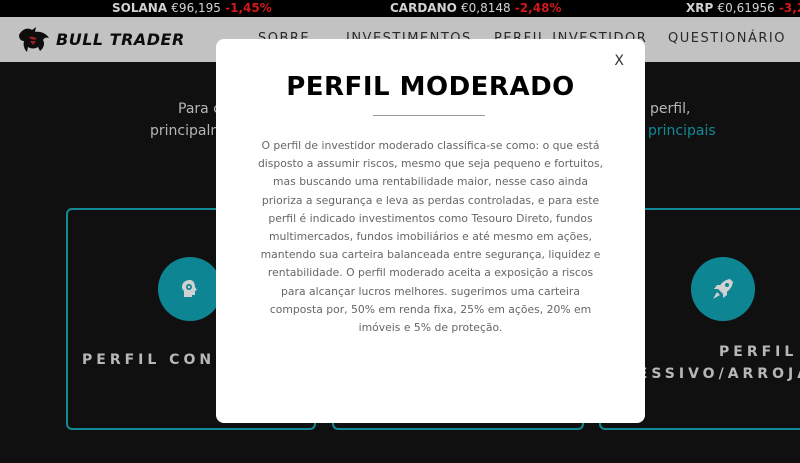  What do you see at coordinates (430, 87) in the screenshot?
I see `modal-title: PERFIL MODERADO` at bounding box center [430, 87].